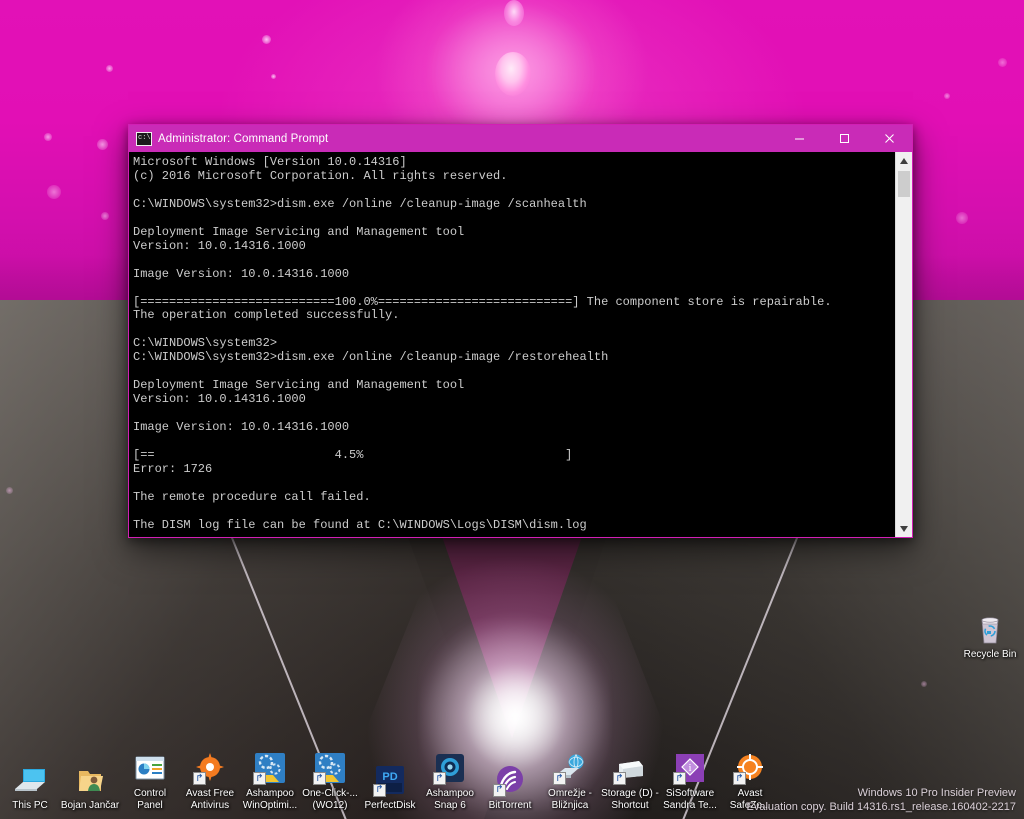 Image resolution: width=1024 pixels, height=819 pixels. Describe the element at coordinates (210, 768) in the screenshot. I see `avast-icon: ↱` at that location.